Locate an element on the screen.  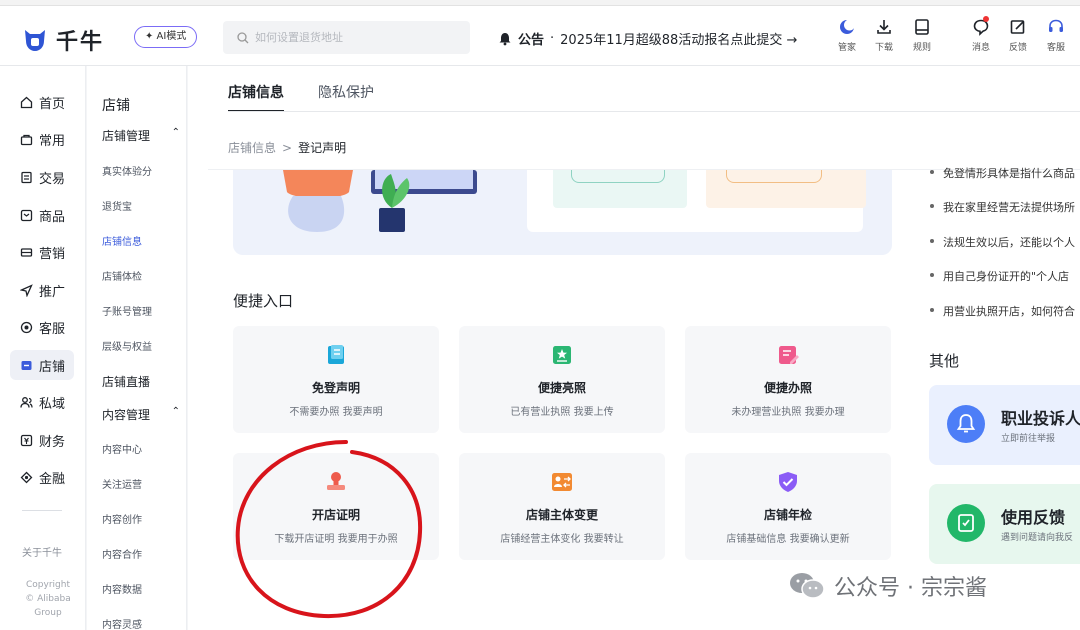
subnav-item: 层级与权益 is located at coordinates (127, 345).